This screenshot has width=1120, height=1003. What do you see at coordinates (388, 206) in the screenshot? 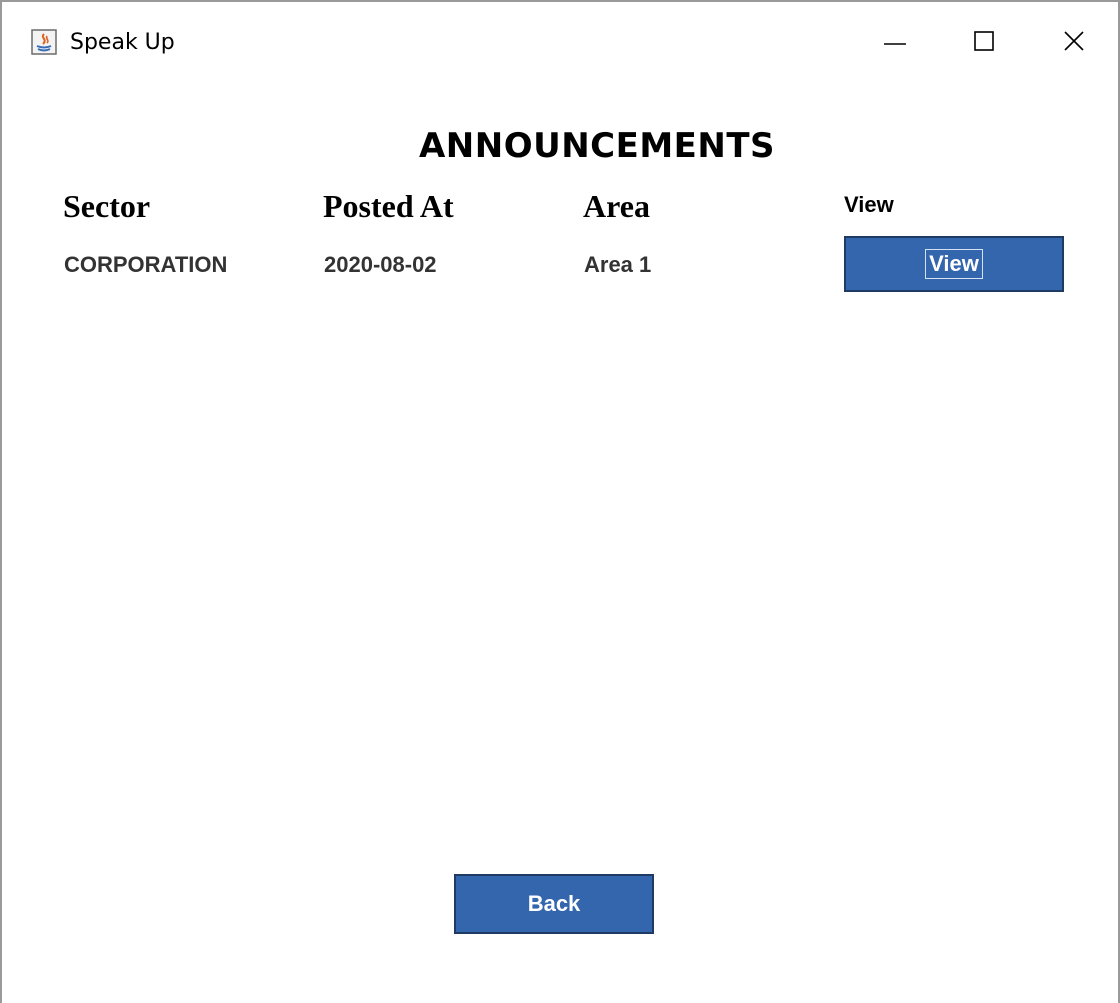
I see `column-header-posted-at: Posted At` at bounding box center [388, 206].